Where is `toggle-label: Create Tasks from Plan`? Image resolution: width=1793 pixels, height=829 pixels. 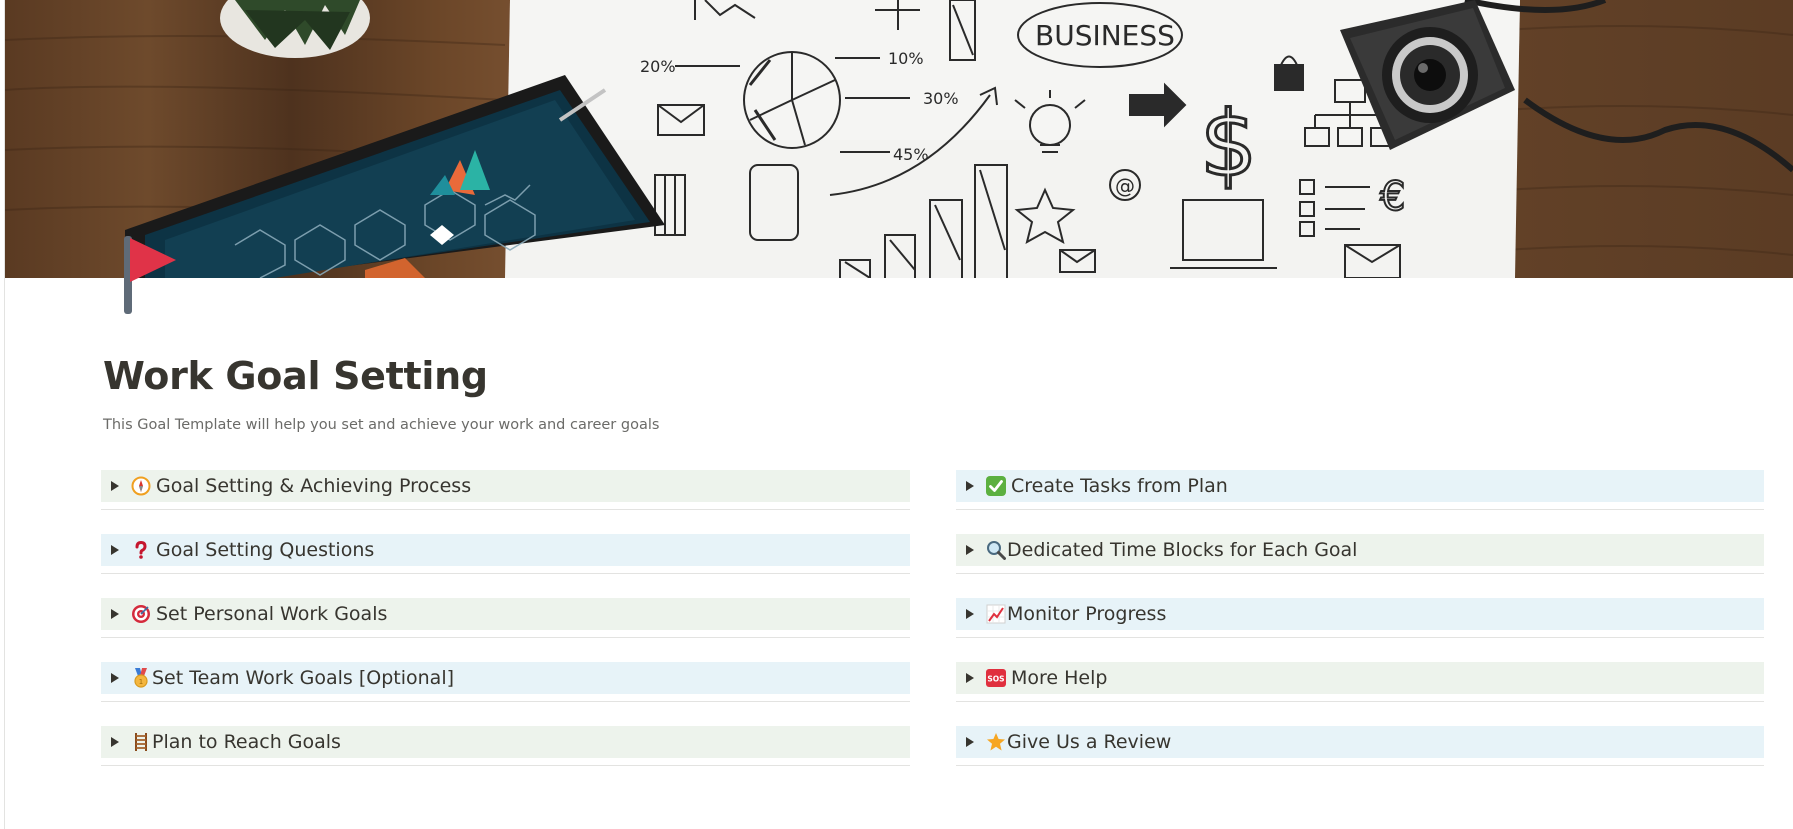
toggle-label: Create Tasks from Plan is located at coordinates (1119, 486).